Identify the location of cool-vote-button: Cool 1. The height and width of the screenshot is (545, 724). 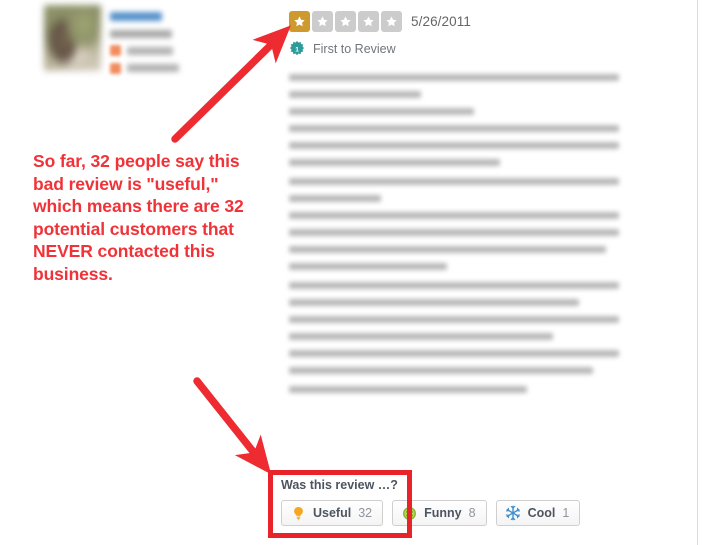
(538, 513).